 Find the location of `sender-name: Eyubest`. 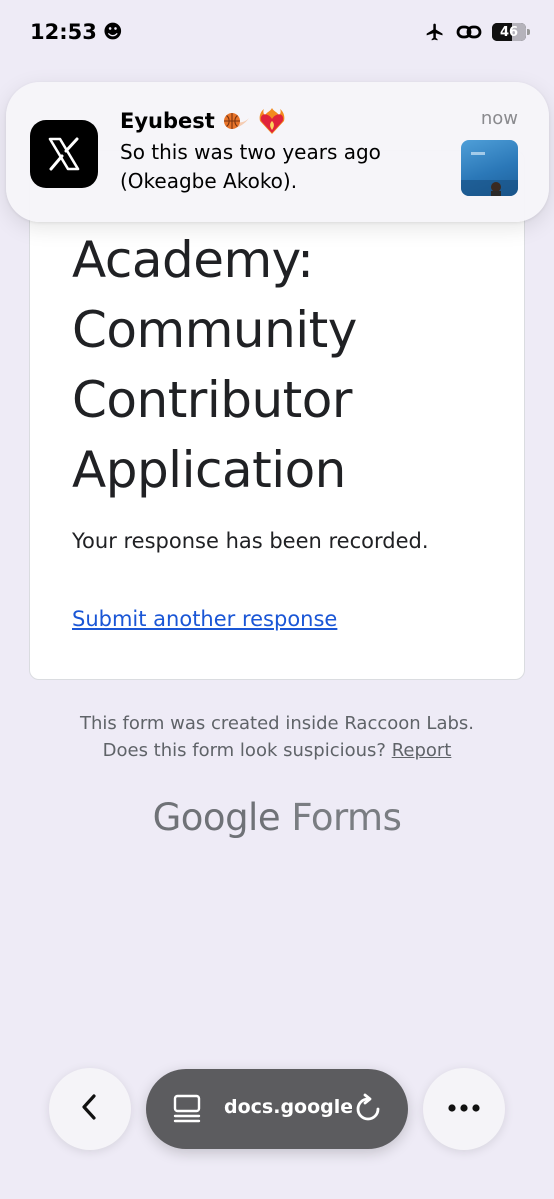

sender-name: Eyubest is located at coordinates (167, 121).